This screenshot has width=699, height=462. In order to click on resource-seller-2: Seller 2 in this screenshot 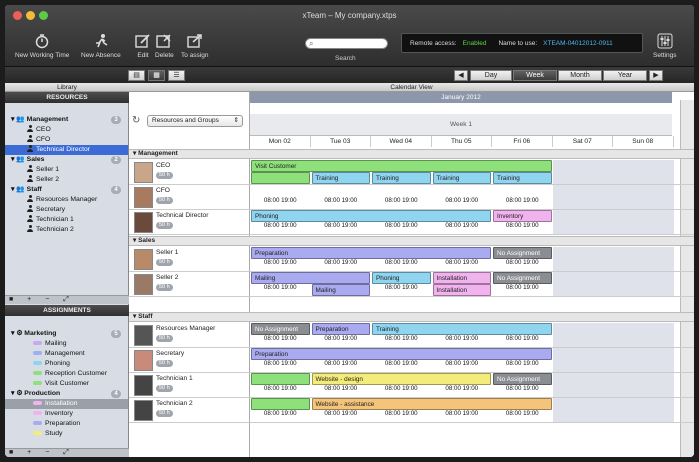, I will do `click(43, 180)`.